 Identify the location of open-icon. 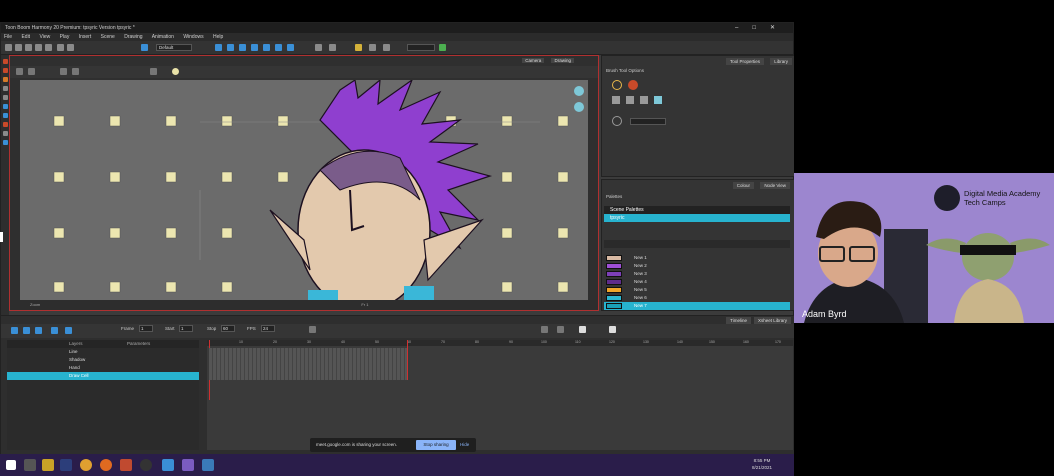
(18, 47).